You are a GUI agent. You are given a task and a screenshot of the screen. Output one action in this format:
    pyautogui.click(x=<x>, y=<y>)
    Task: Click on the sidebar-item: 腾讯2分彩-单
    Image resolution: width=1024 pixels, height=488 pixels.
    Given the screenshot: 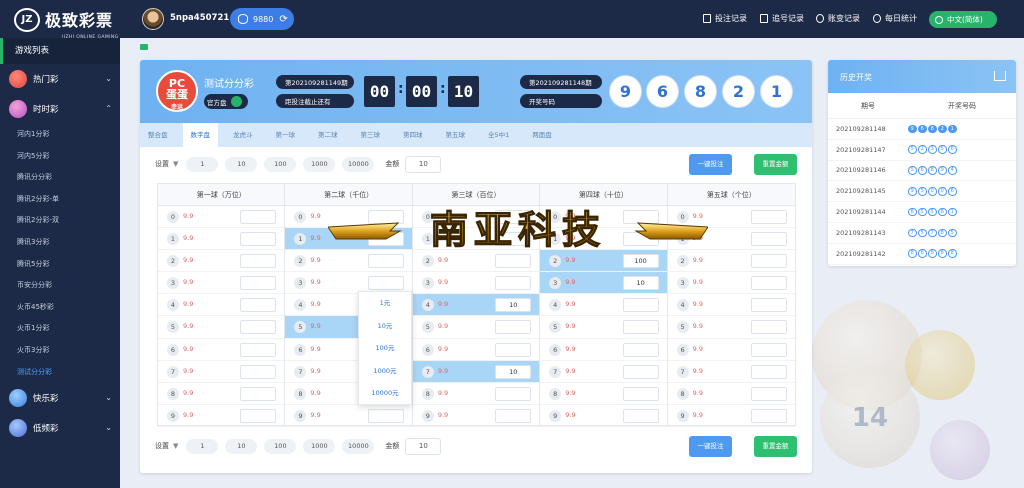 What is the action you would take?
    pyautogui.click(x=60, y=200)
    